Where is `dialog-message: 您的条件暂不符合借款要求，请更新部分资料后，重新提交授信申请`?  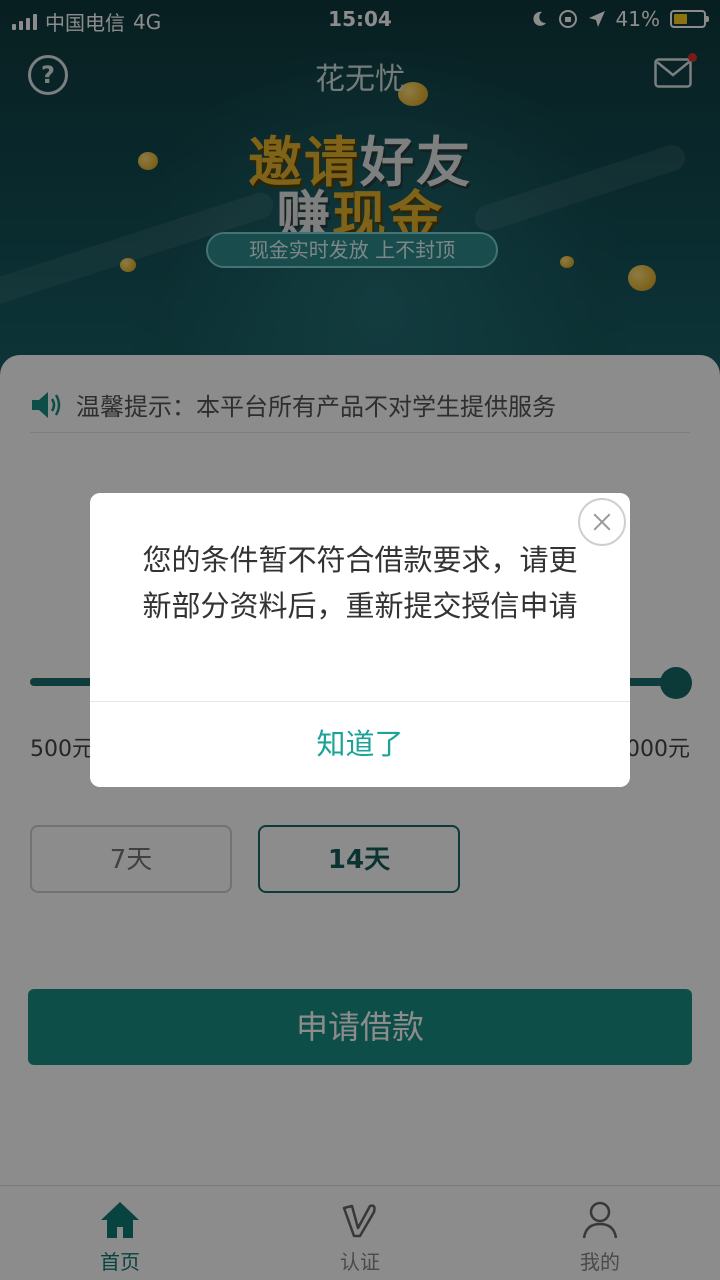 dialog-message: 您的条件暂不符合借款要求，请更新部分资料后，重新提交授信申请 is located at coordinates (360, 583).